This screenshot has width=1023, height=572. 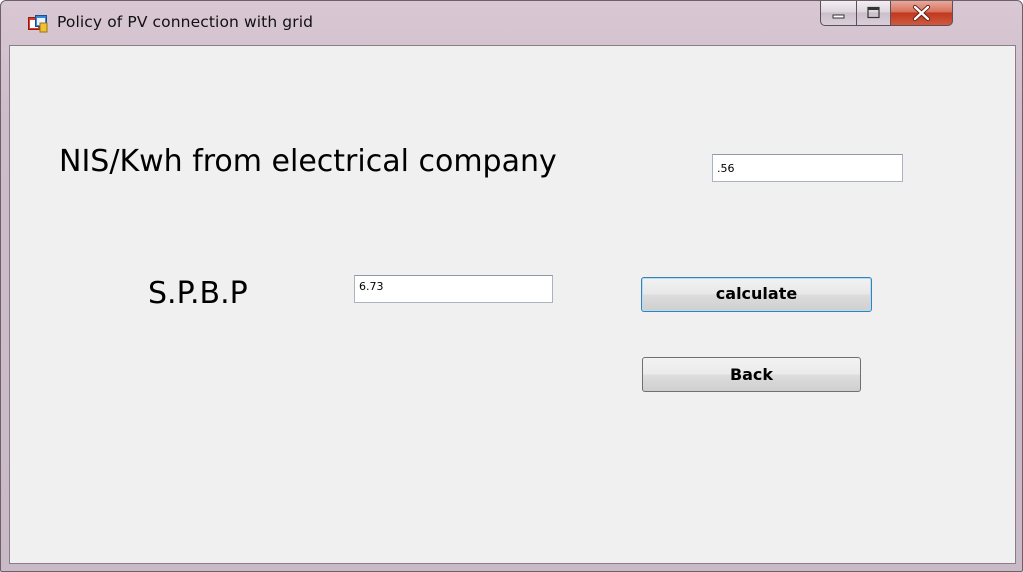 I want to click on spbp-label: S.P.B.P, so click(x=198, y=293).